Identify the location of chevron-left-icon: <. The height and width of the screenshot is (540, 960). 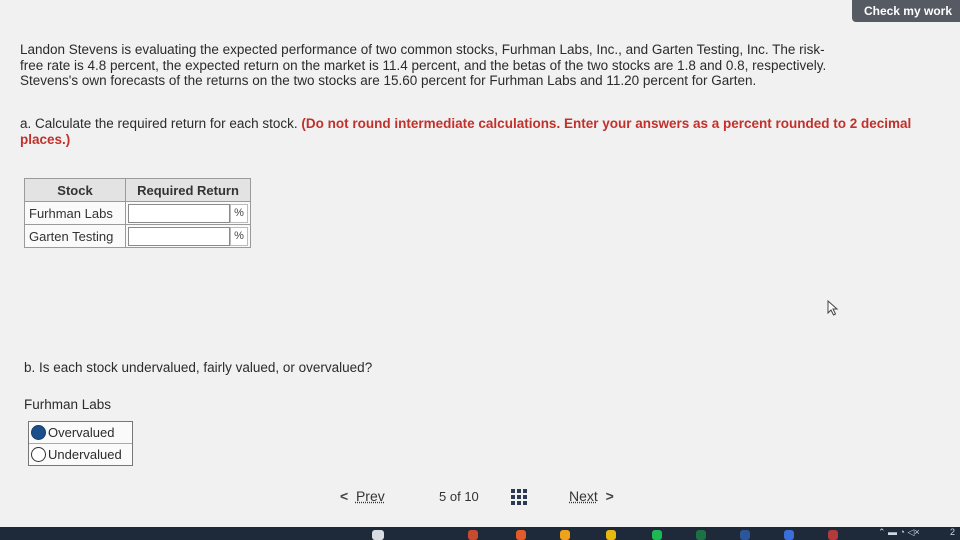
(344, 496).